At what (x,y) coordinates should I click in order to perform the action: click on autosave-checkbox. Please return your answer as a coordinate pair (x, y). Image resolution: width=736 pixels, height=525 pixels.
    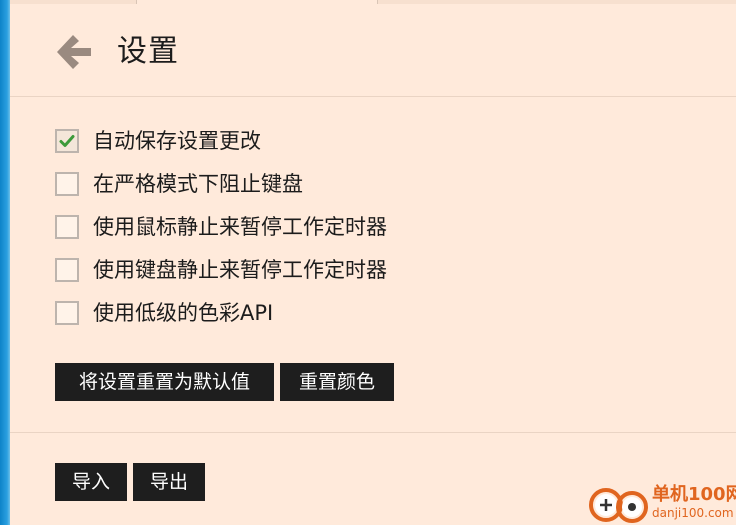
    Looking at the image, I should click on (67, 141).